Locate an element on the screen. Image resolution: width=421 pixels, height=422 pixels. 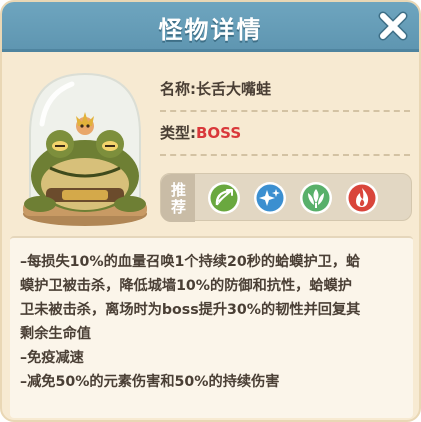
type-row: 类型:BOSS is located at coordinates (285, 136).